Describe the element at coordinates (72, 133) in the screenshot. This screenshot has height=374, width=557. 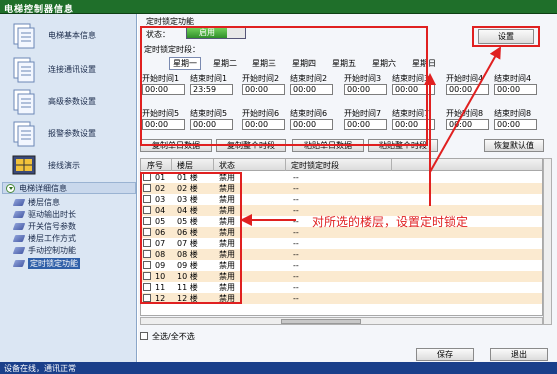
I see `sidebar-item-label: 报警参数设置` at that location.